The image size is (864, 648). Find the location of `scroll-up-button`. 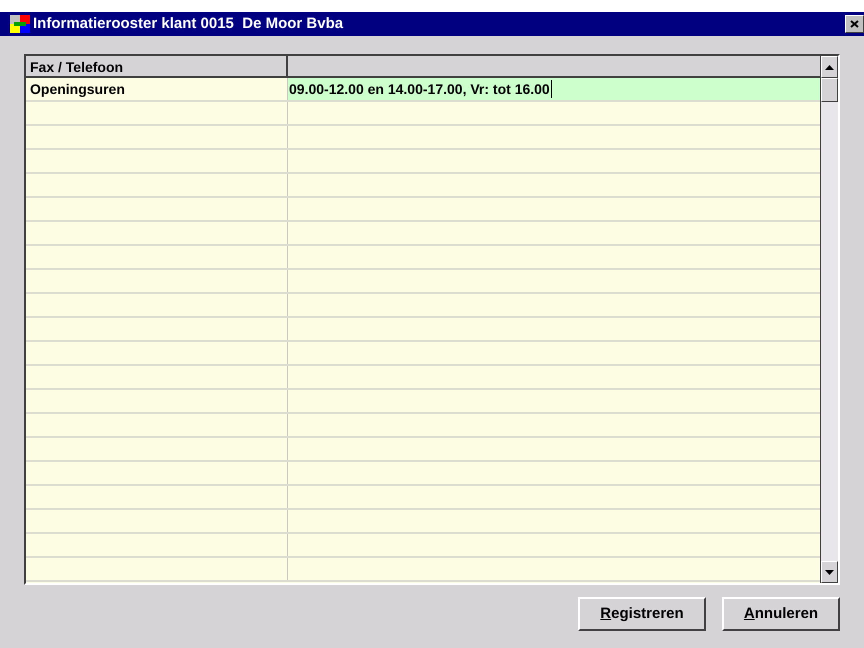

scroll-up-button is located at coordinates (829, 67).